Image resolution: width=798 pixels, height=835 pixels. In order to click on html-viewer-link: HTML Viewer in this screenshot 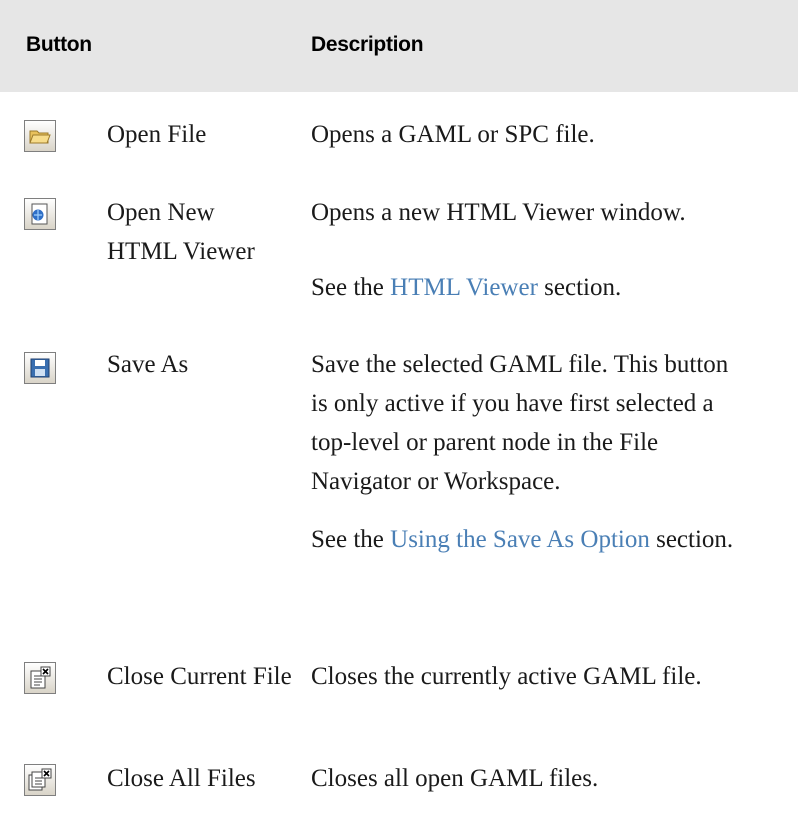, I will do `click(464, 287)`.